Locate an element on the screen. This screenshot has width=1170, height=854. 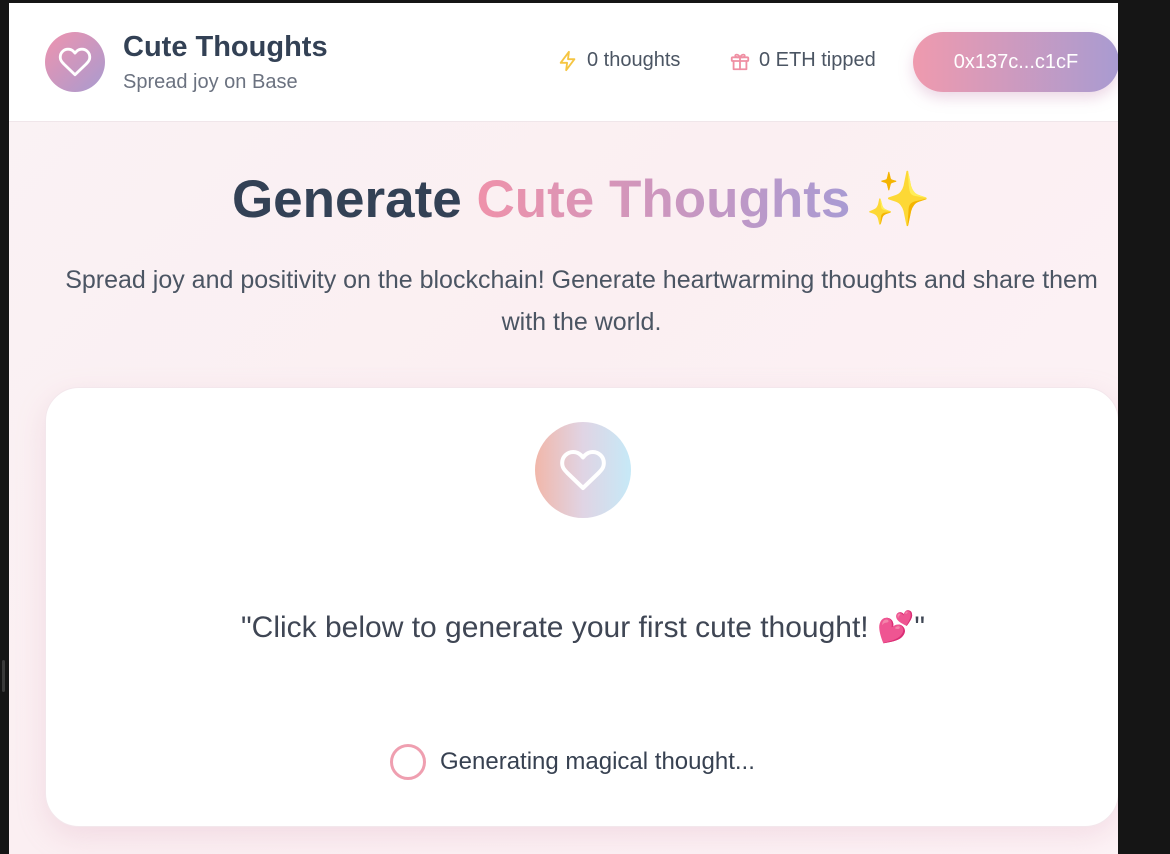
thoughts-count-label: 0 thoughts is located at coordinates (634, 60).